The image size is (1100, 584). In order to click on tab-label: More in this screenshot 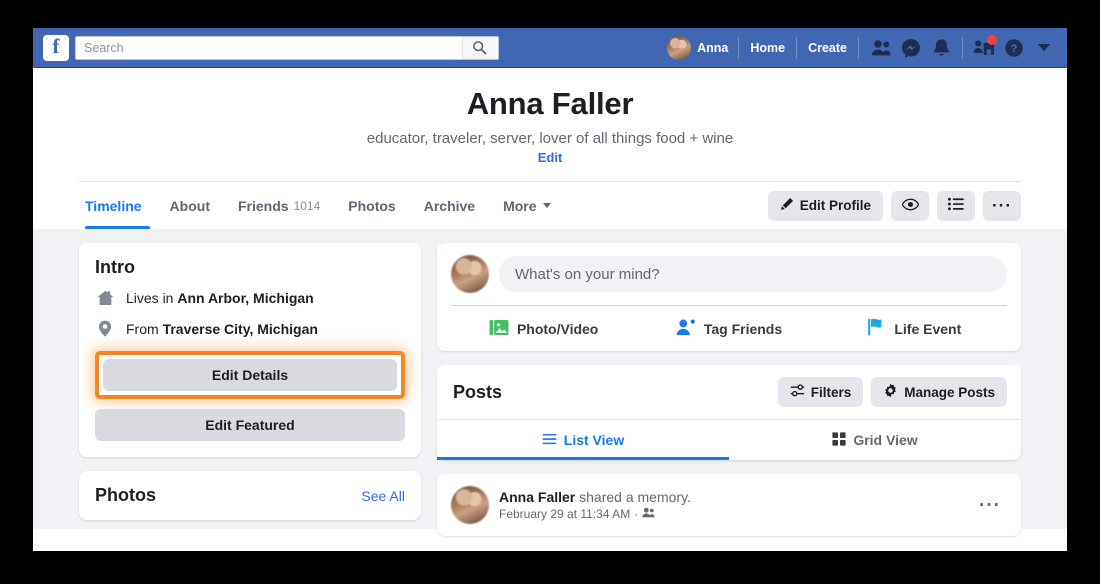, I will do `click(520, 205)`.